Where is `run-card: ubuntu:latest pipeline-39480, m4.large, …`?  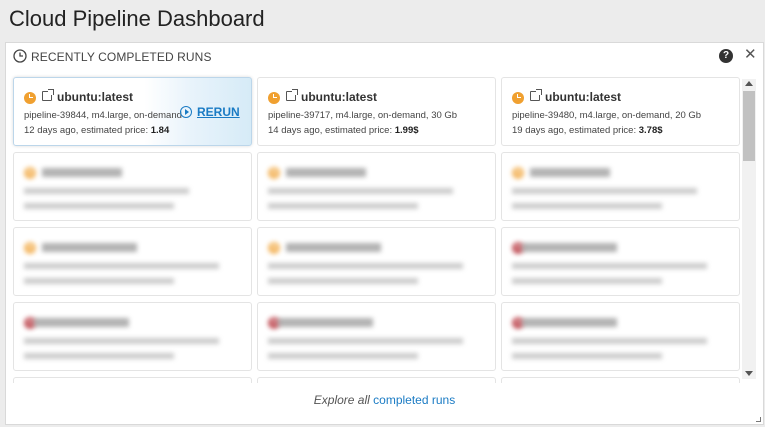 run-card: ubuntu:latest pipeline-39480, m4.large, … is located at coordinates (620, 111).